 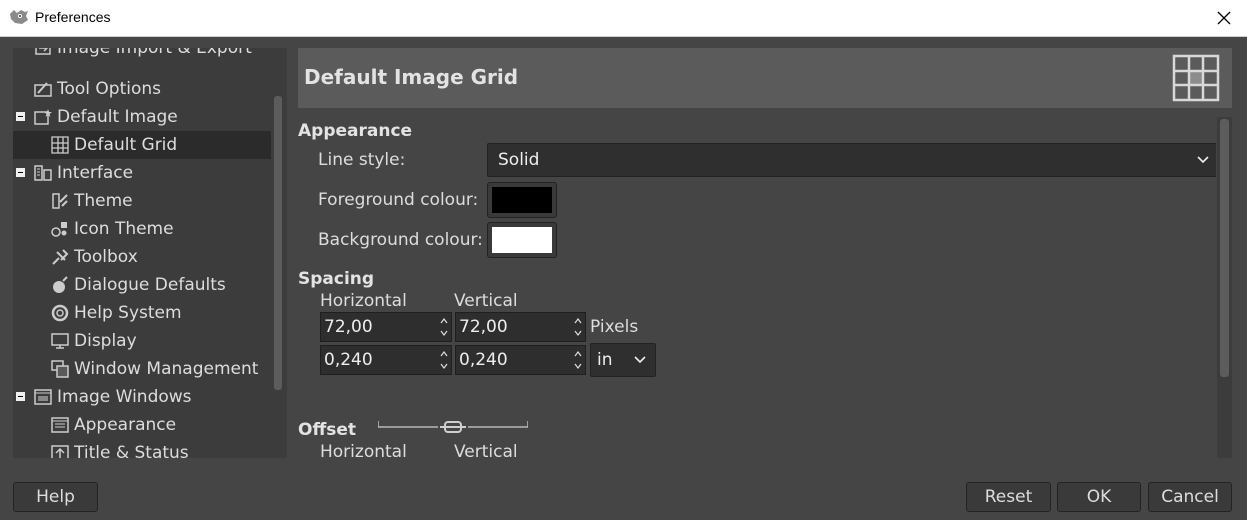 What do you see at coordinates (486, 301) in the screenshot?
I see `spacing-vertical-label: Vertical` at bounding box center [486, 301].